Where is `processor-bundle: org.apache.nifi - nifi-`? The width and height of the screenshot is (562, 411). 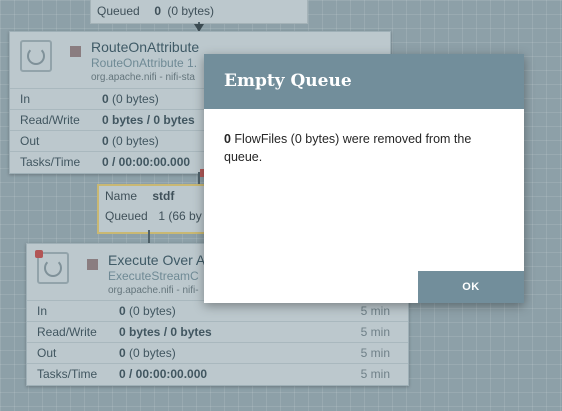 processor-bundle: org.apache.nifi - nifi- is located at coordinates (153, 290).